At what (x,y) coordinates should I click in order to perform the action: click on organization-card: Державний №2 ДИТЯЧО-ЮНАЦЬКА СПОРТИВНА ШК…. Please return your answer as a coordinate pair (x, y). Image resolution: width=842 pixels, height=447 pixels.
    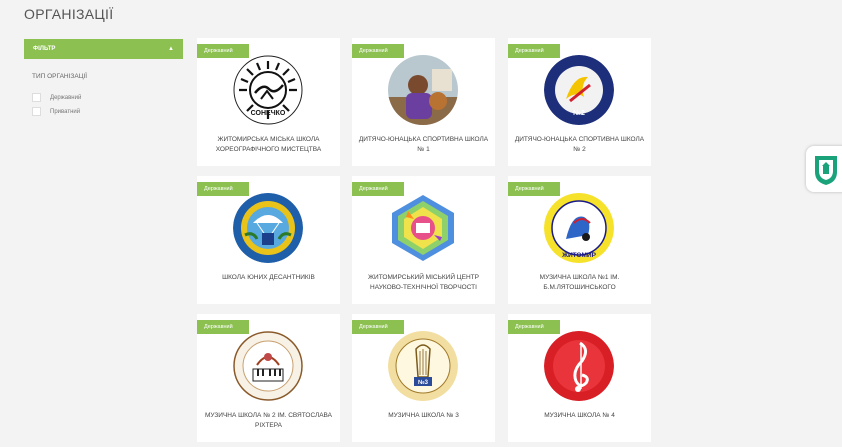
    Looking at the image, I should click on (579, 102).